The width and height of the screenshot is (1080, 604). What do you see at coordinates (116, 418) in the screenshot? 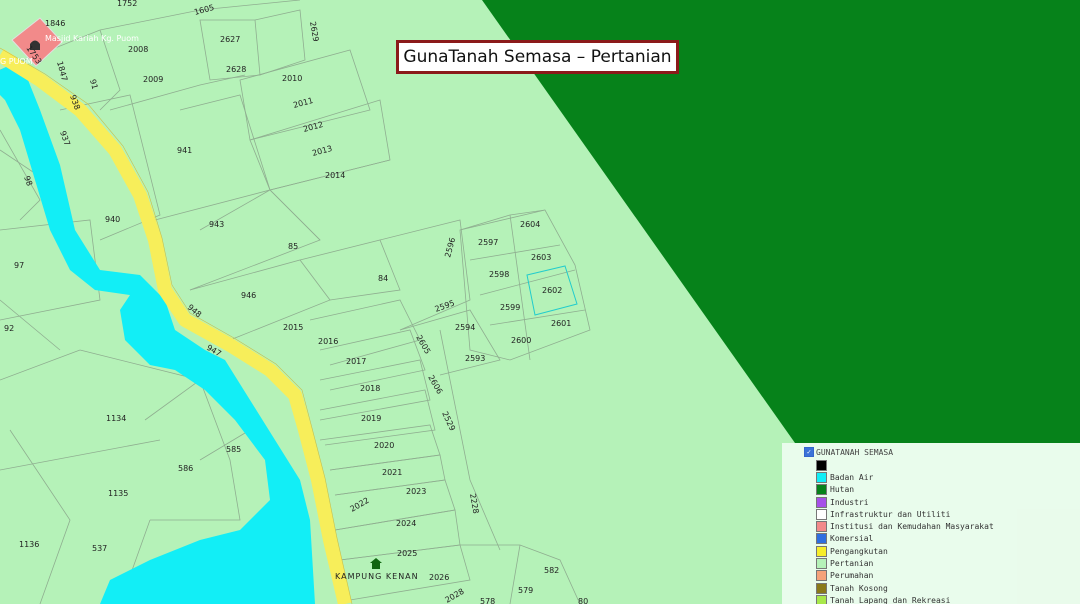
I see `lot-label: 1134` at bounding box center [116, 418].